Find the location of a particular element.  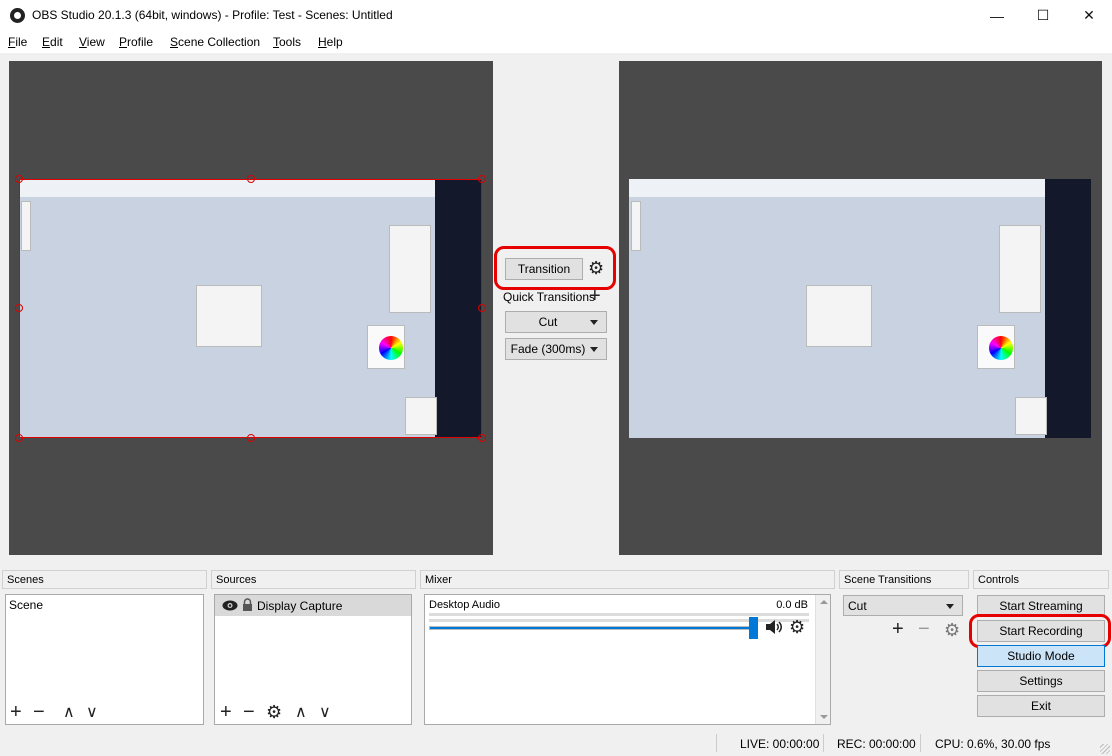

volume-slider is located at coordinates (593, 628).